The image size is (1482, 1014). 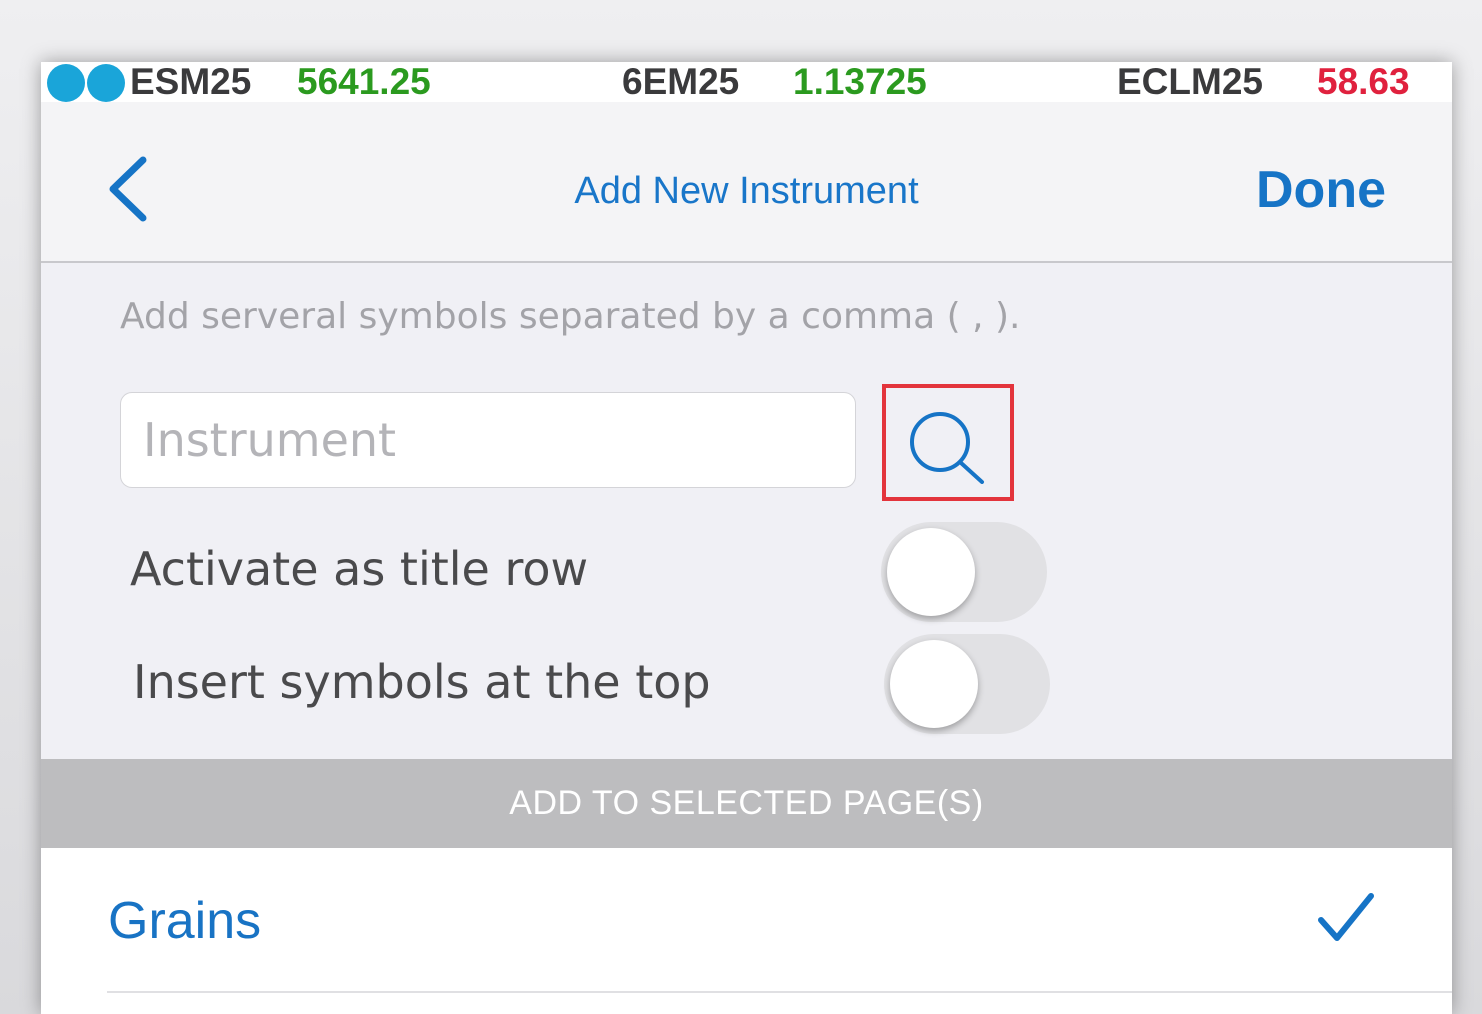 I want to click on ticker-price: 1.13725, so click(x=860, y=82).